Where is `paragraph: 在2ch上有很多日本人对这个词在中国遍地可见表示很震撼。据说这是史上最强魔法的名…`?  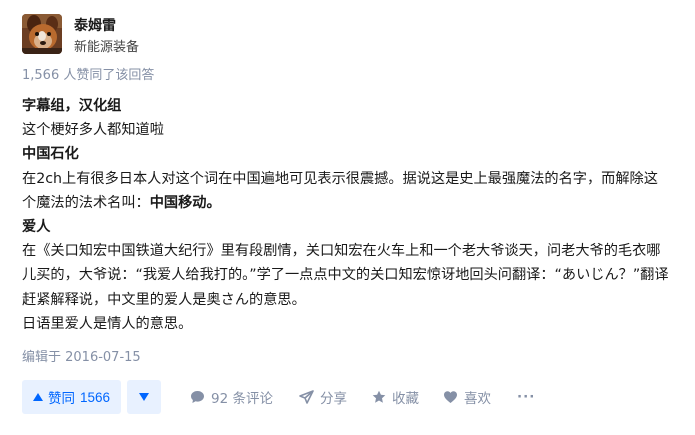 paragraph: 在2ch上有很多日本人对这个词在中国遍地可见表示很震撼。据说这是史上最强魔法的名… is located at coordinates (347, 191).